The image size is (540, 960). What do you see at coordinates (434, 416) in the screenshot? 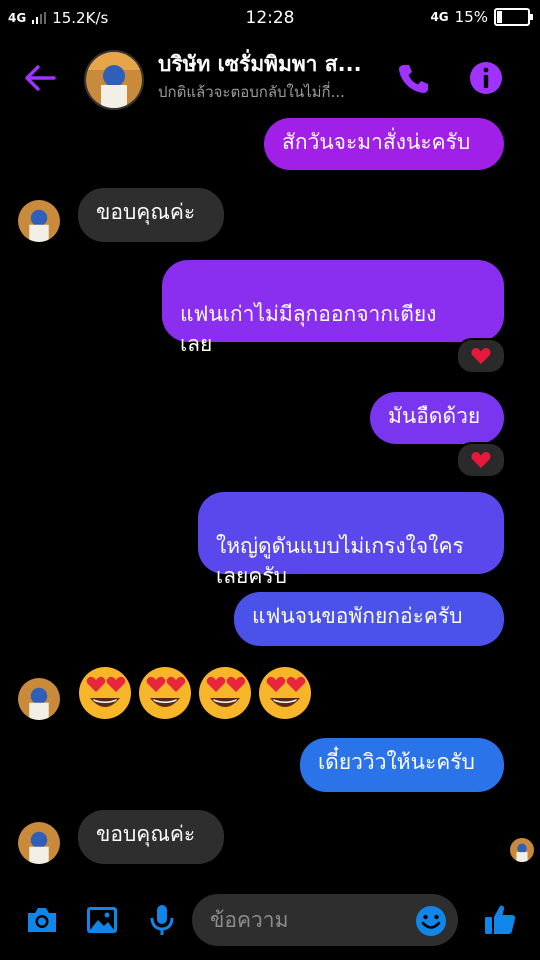
I see `message-text: มันอืดด้วย` at bounding box center [434, 416].